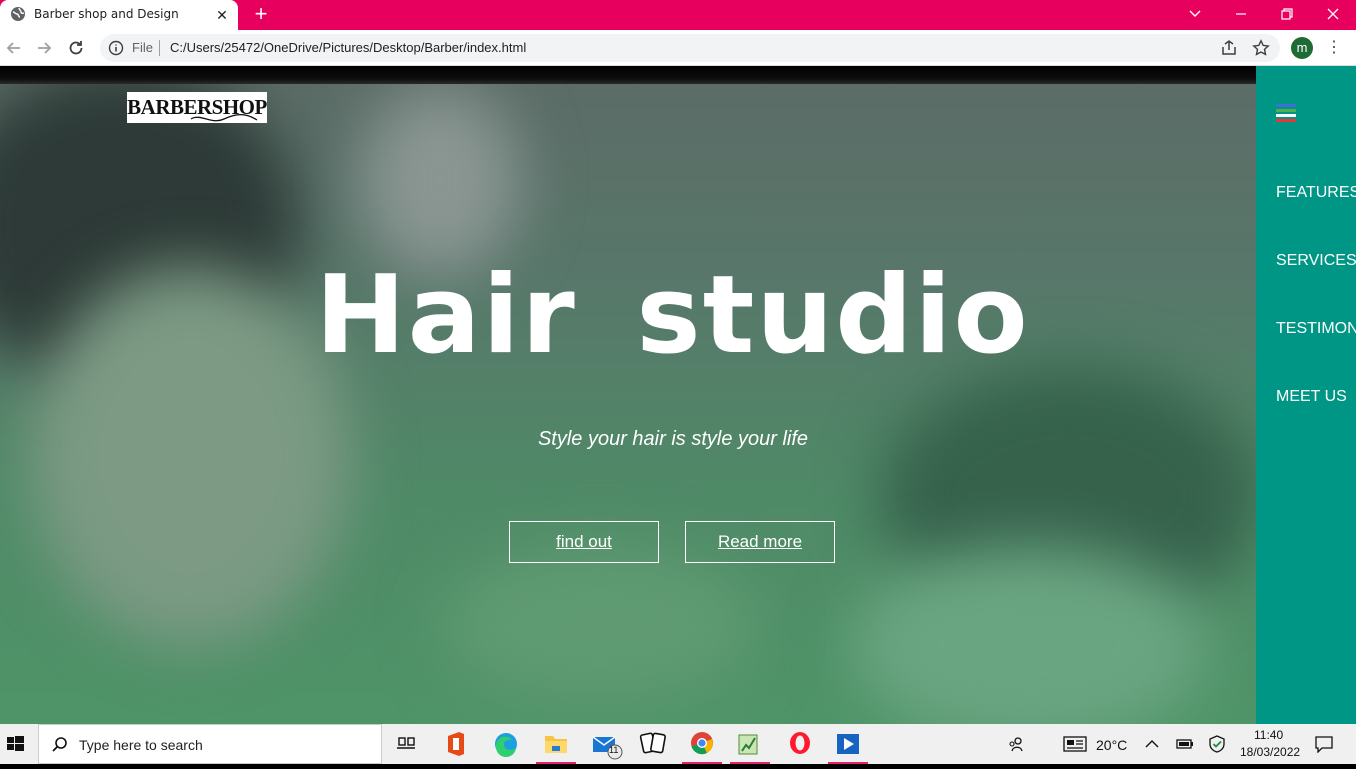  I want to click on hero-subtitle: Style your hair is style your life, so click(673, 439).